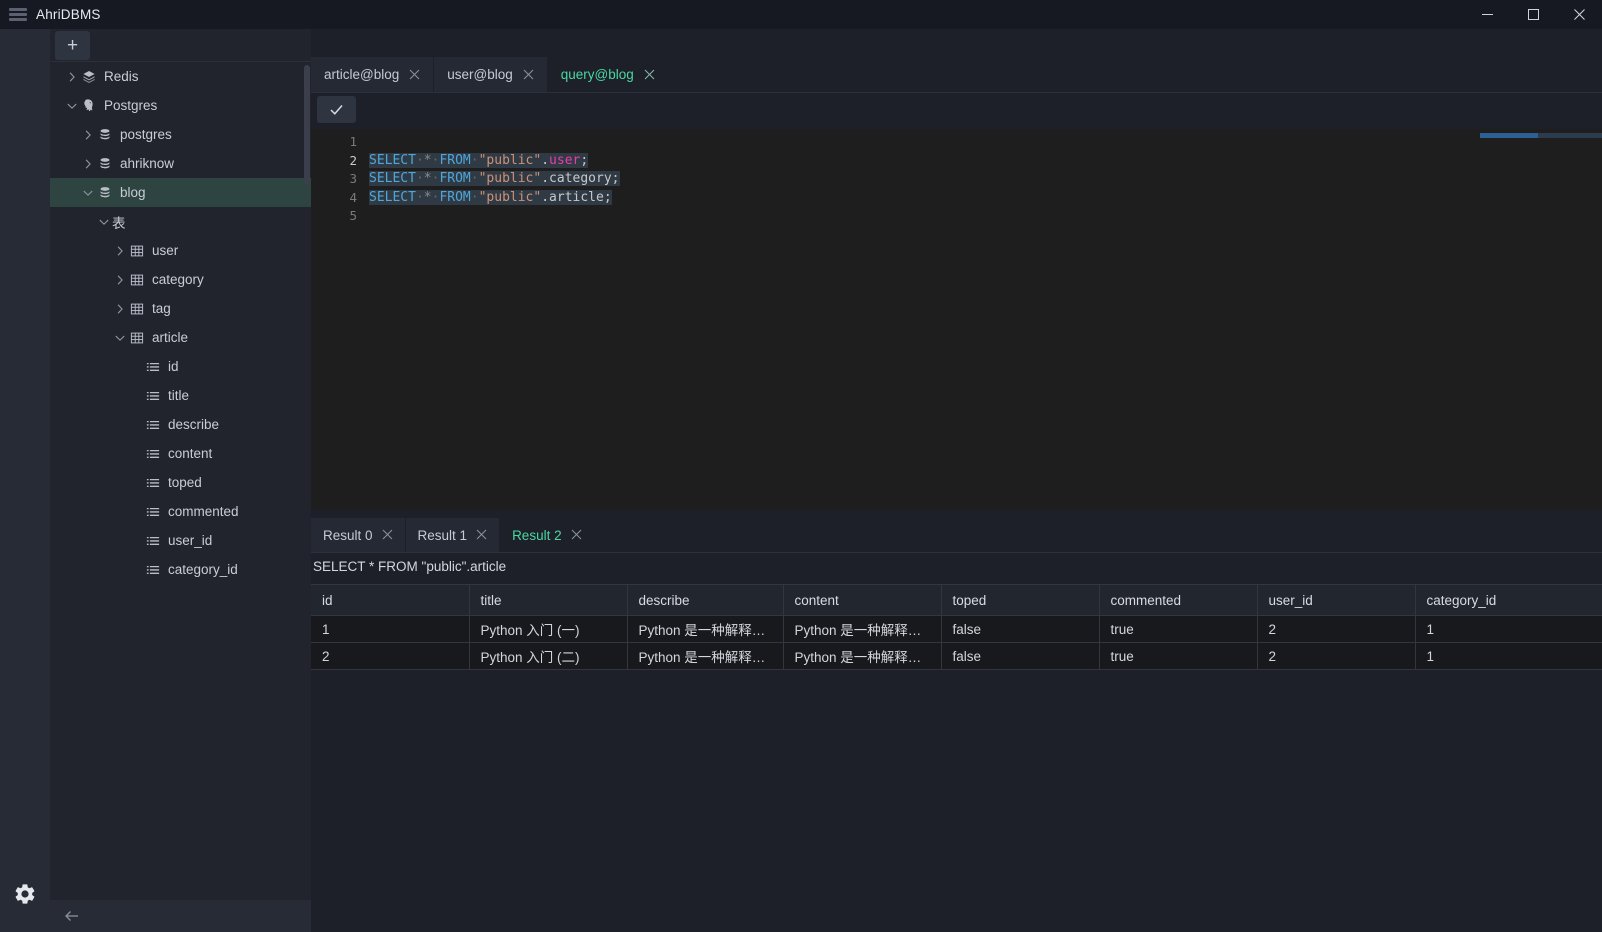  Describe the element at coordinates (453, 535) in the screenshot. I see `result-tab: Result 1` at that location.